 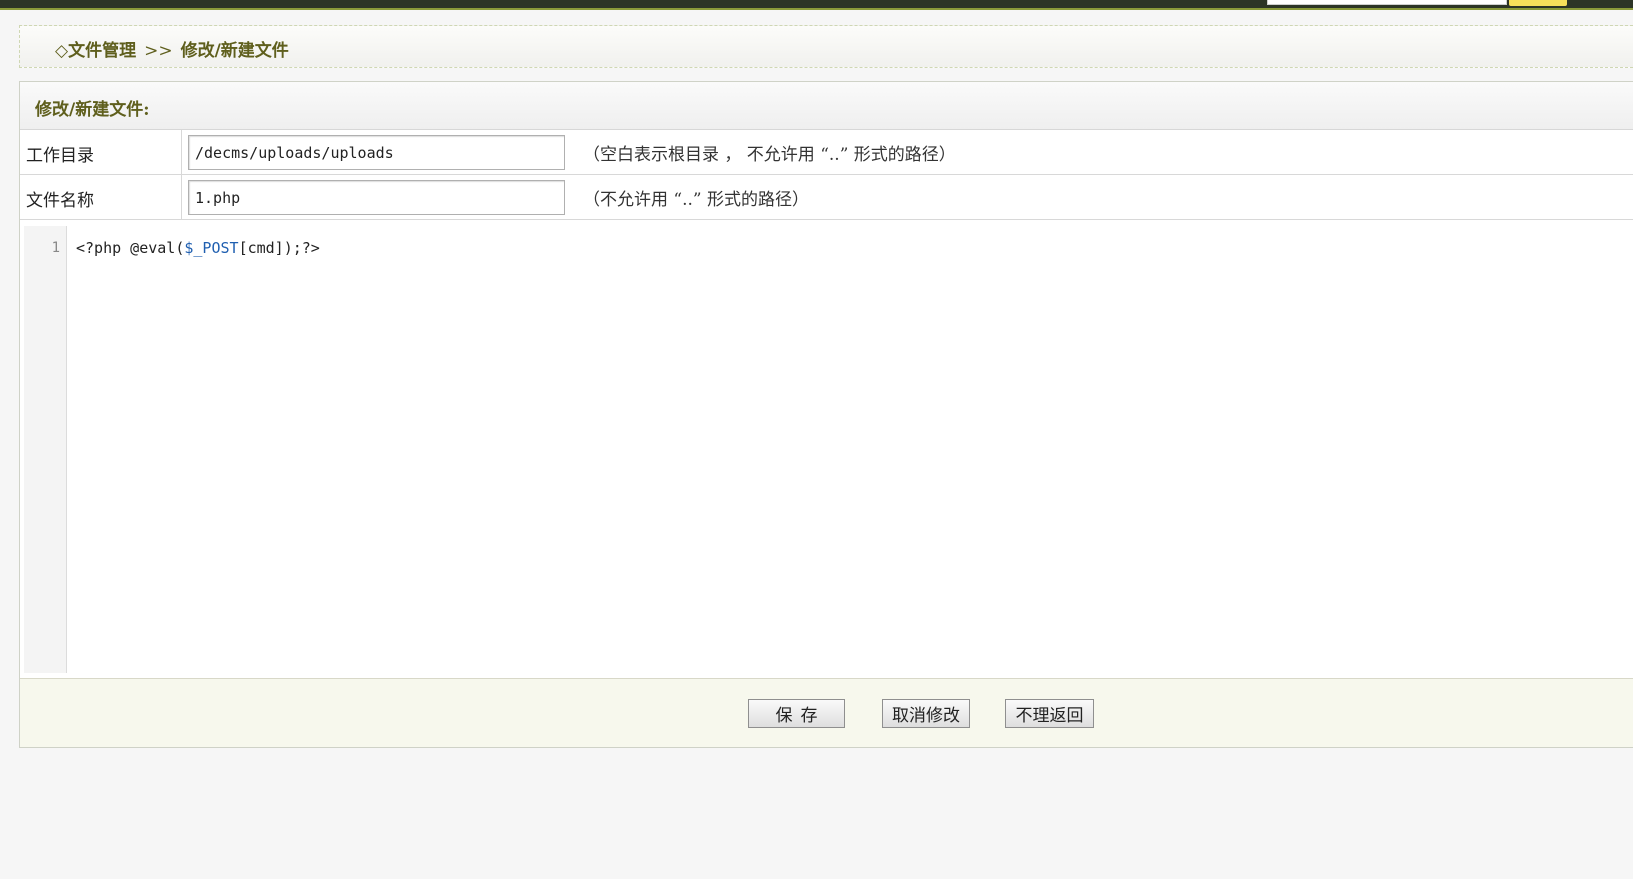 What do you see at coordinates (1387, 2) in the screenshot?
I see `top-search-input` at bounding box center [1387, 2].